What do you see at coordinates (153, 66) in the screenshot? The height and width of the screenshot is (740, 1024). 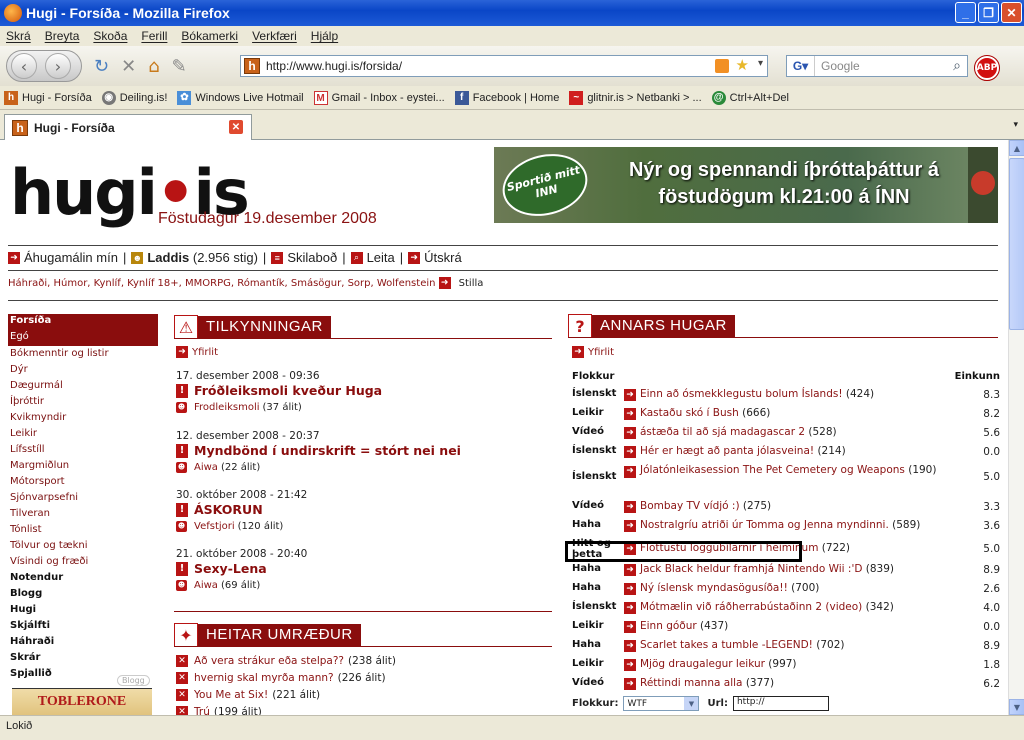 I see `home-icon: ⌂` at bounding box center [153, 66].